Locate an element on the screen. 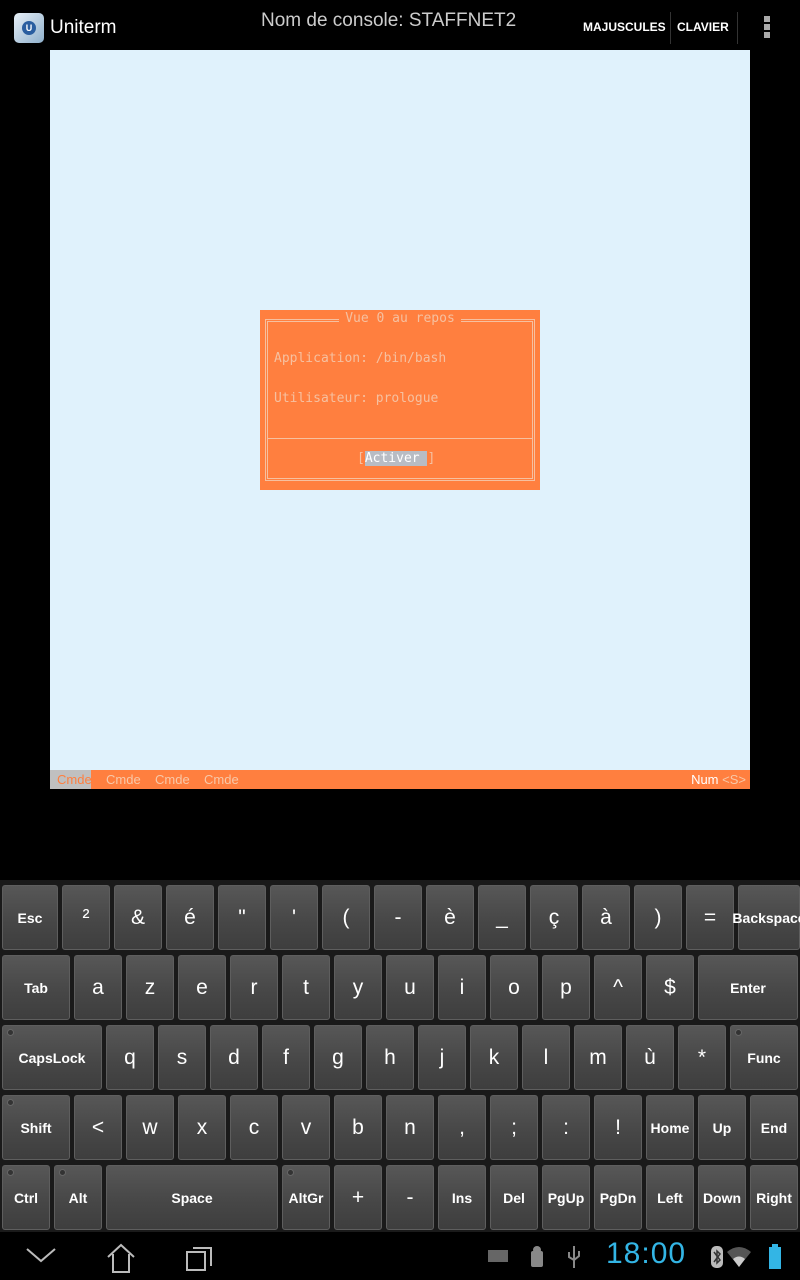  key-char: ) is located at coordinates (658, 917).